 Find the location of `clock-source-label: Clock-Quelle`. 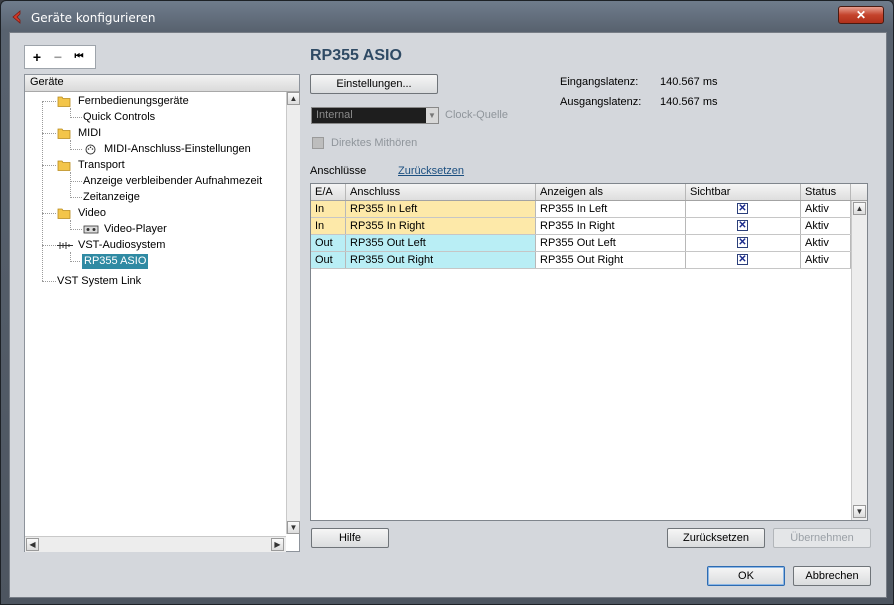

clock-source-label: Clock-Quelle is located at coordinates (476, 115).